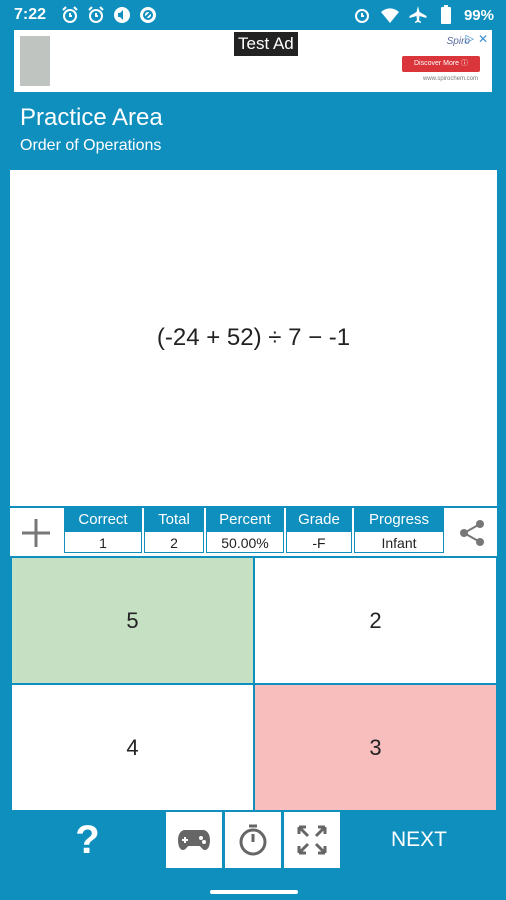 This screenshot has height=900, width=506. Describe the element at coordinates (450, 79) in the screenshot. I see `ad-url: www.spirochem.com` at that location.